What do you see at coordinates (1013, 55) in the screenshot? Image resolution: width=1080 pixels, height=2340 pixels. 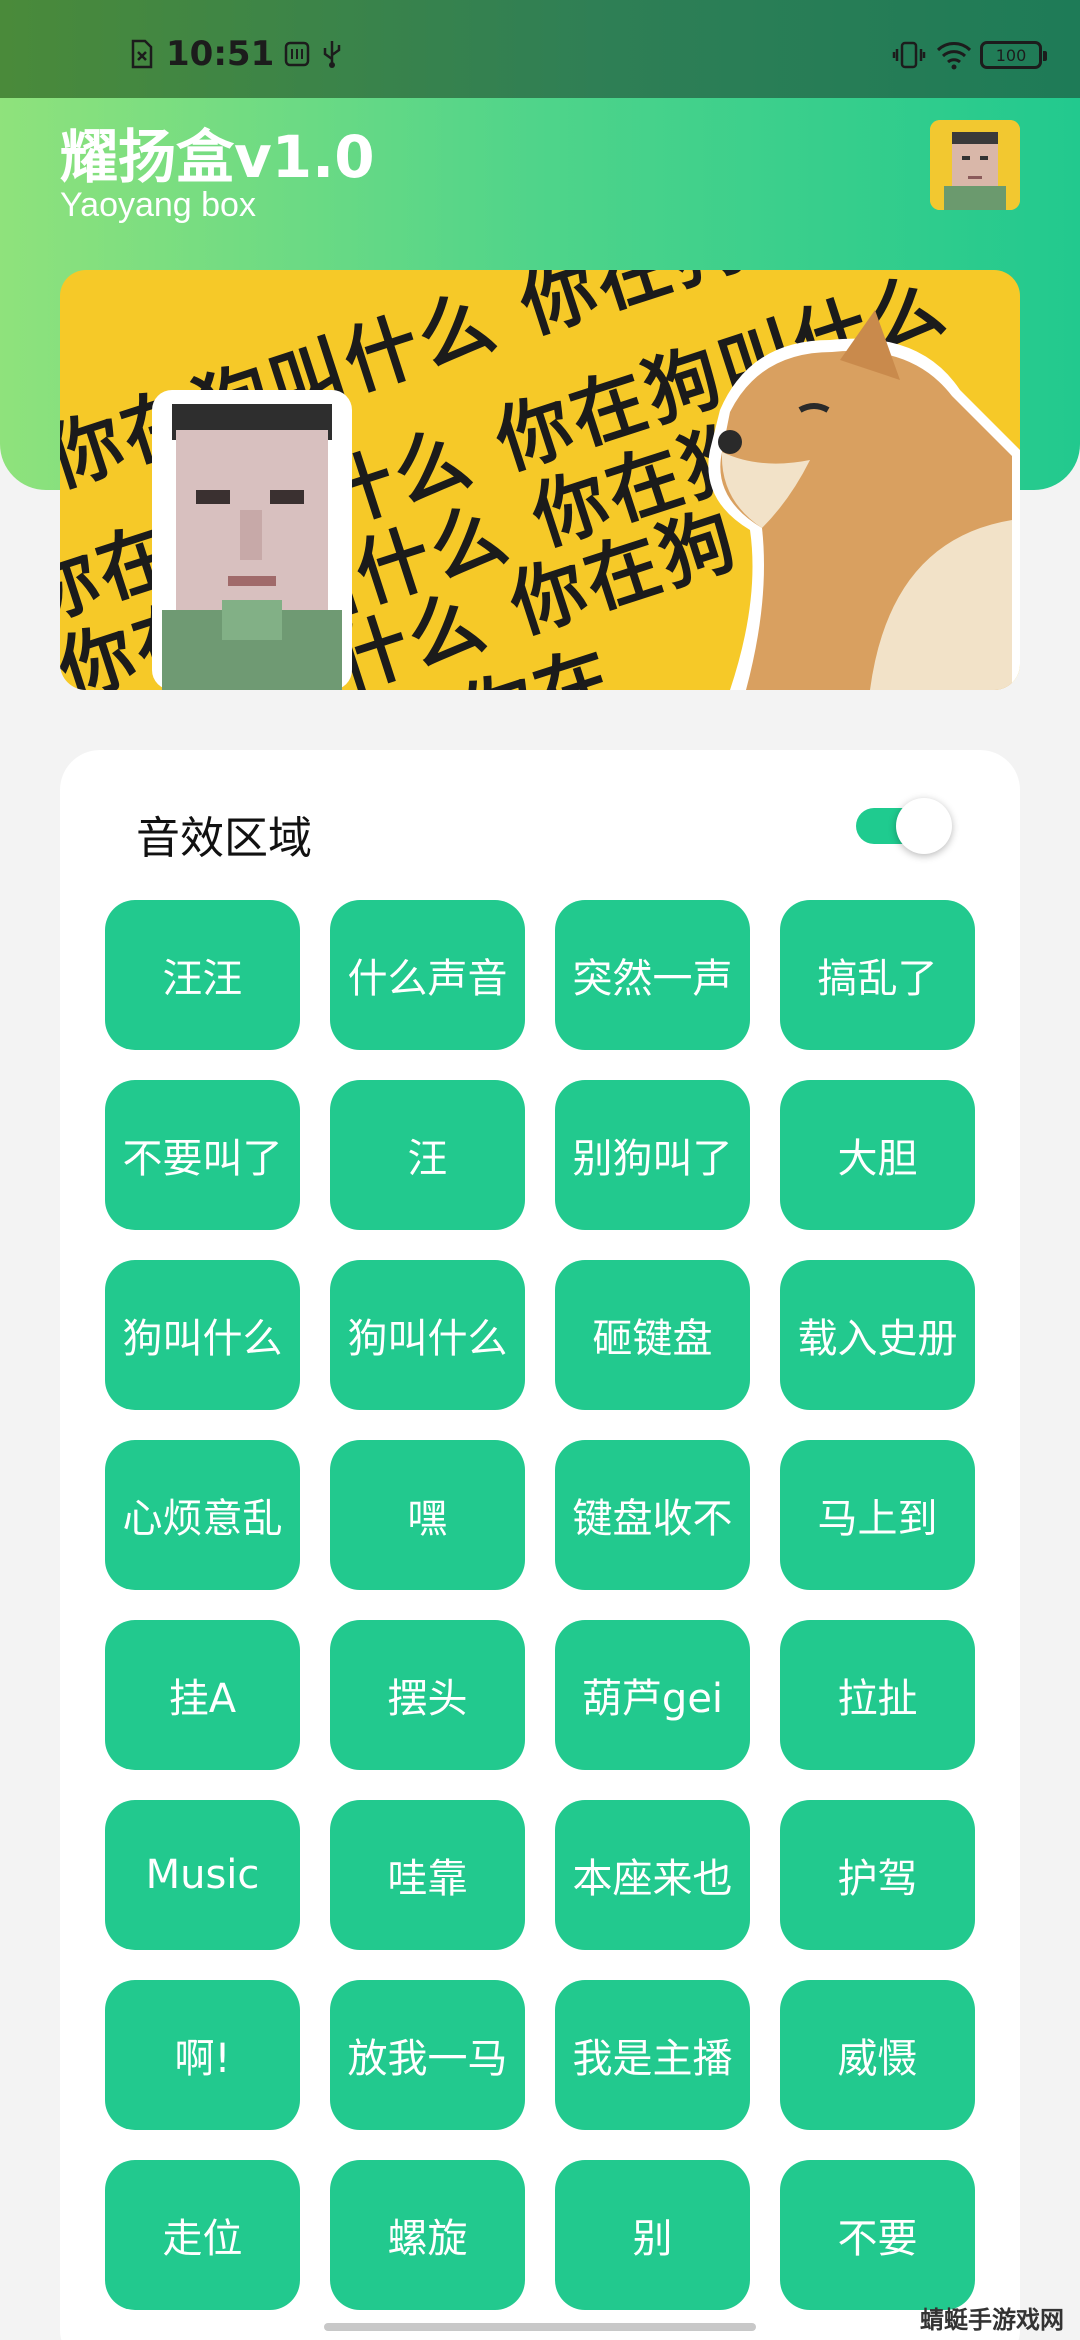 I see `battery-icon: 100` at bounding box center [1013, 55].